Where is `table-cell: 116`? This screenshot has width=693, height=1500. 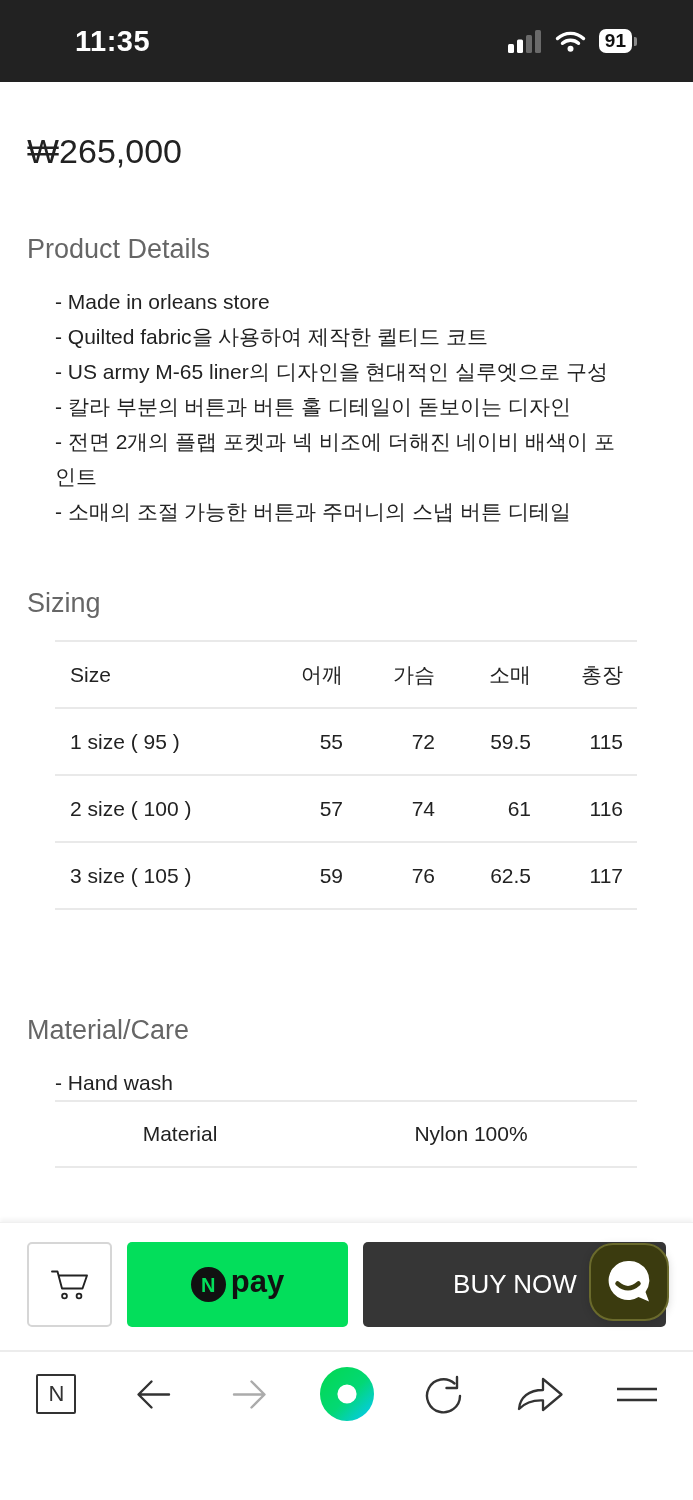
table-cell: 116 is located at coordinates (591, 808).